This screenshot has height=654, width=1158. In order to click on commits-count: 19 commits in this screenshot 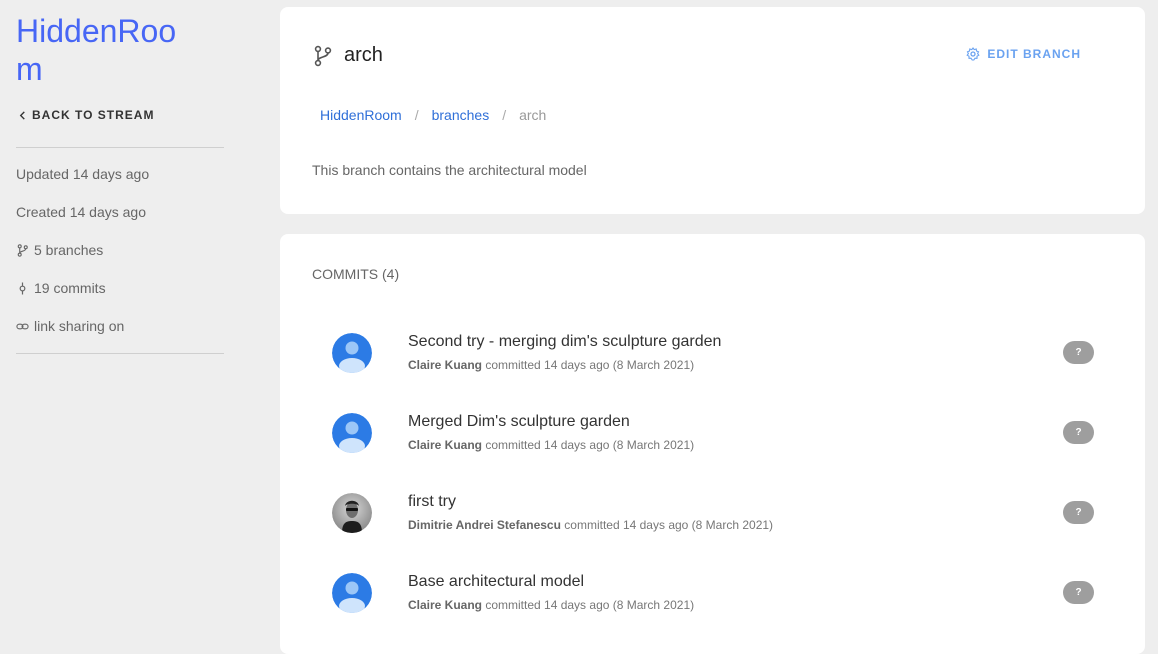, I will do `click(70, 288)`.